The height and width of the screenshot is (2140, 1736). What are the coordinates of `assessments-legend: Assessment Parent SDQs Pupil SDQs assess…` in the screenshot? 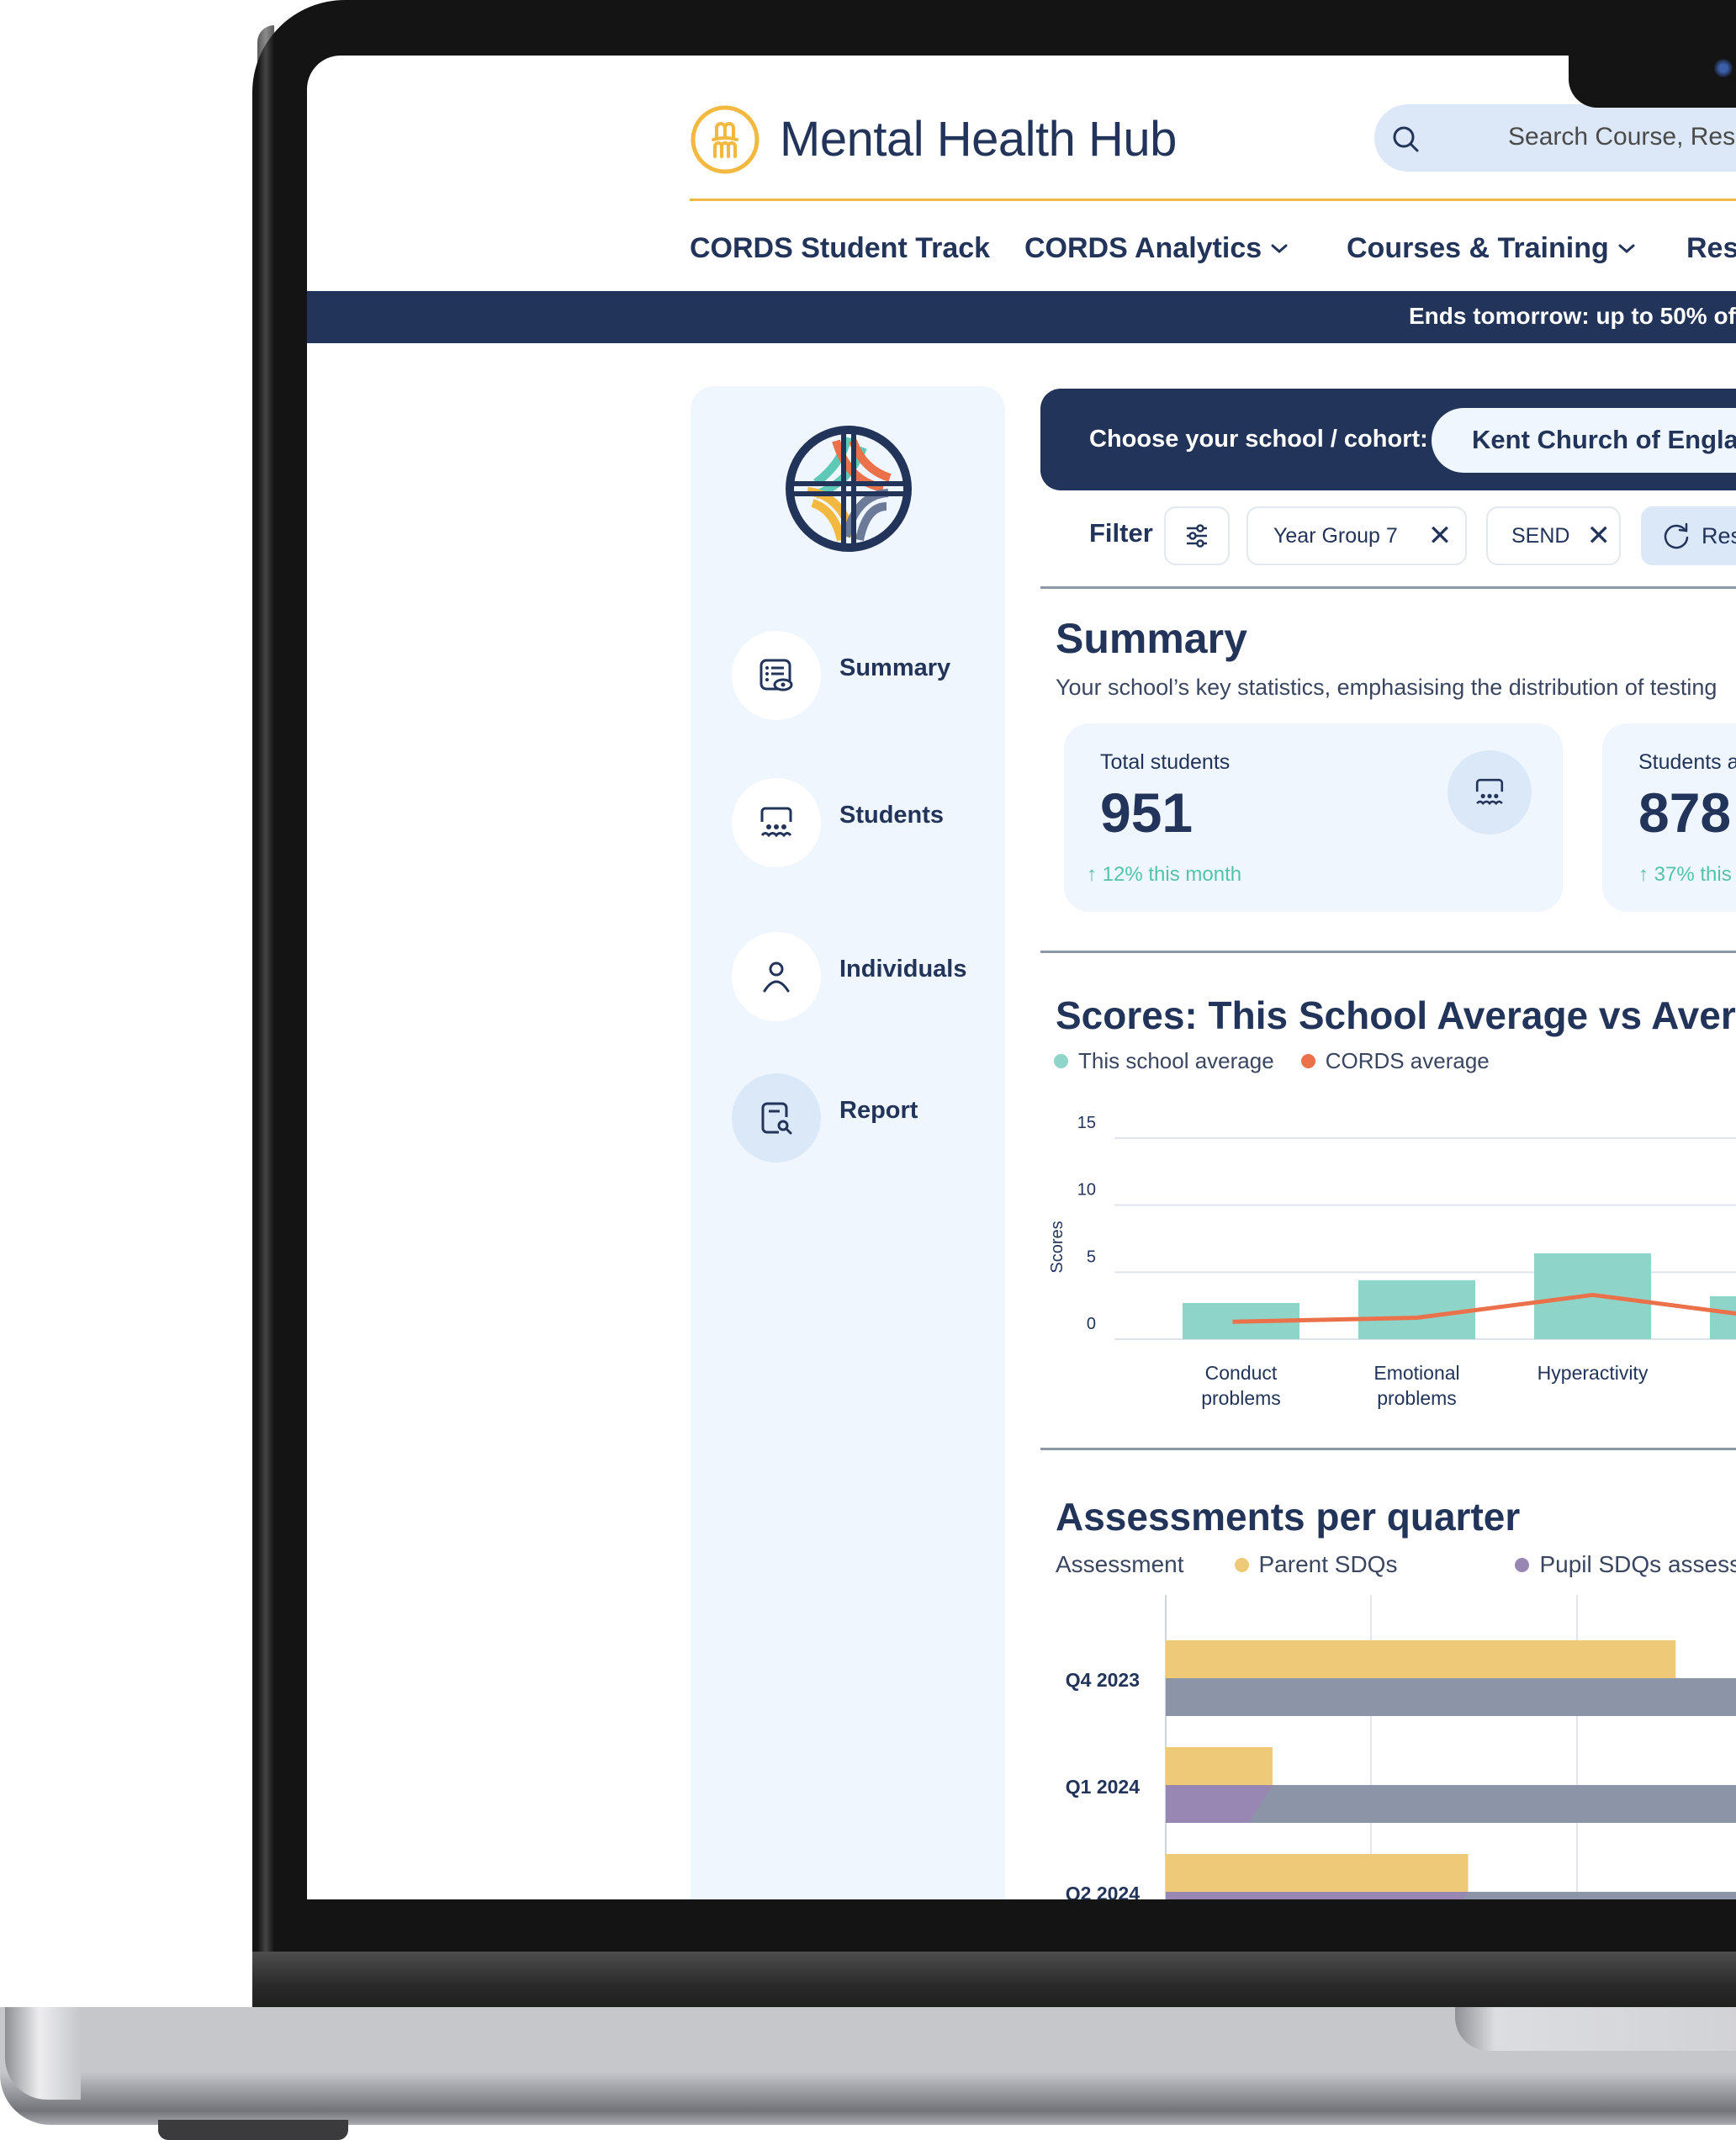 It's located at (1396, 1564).